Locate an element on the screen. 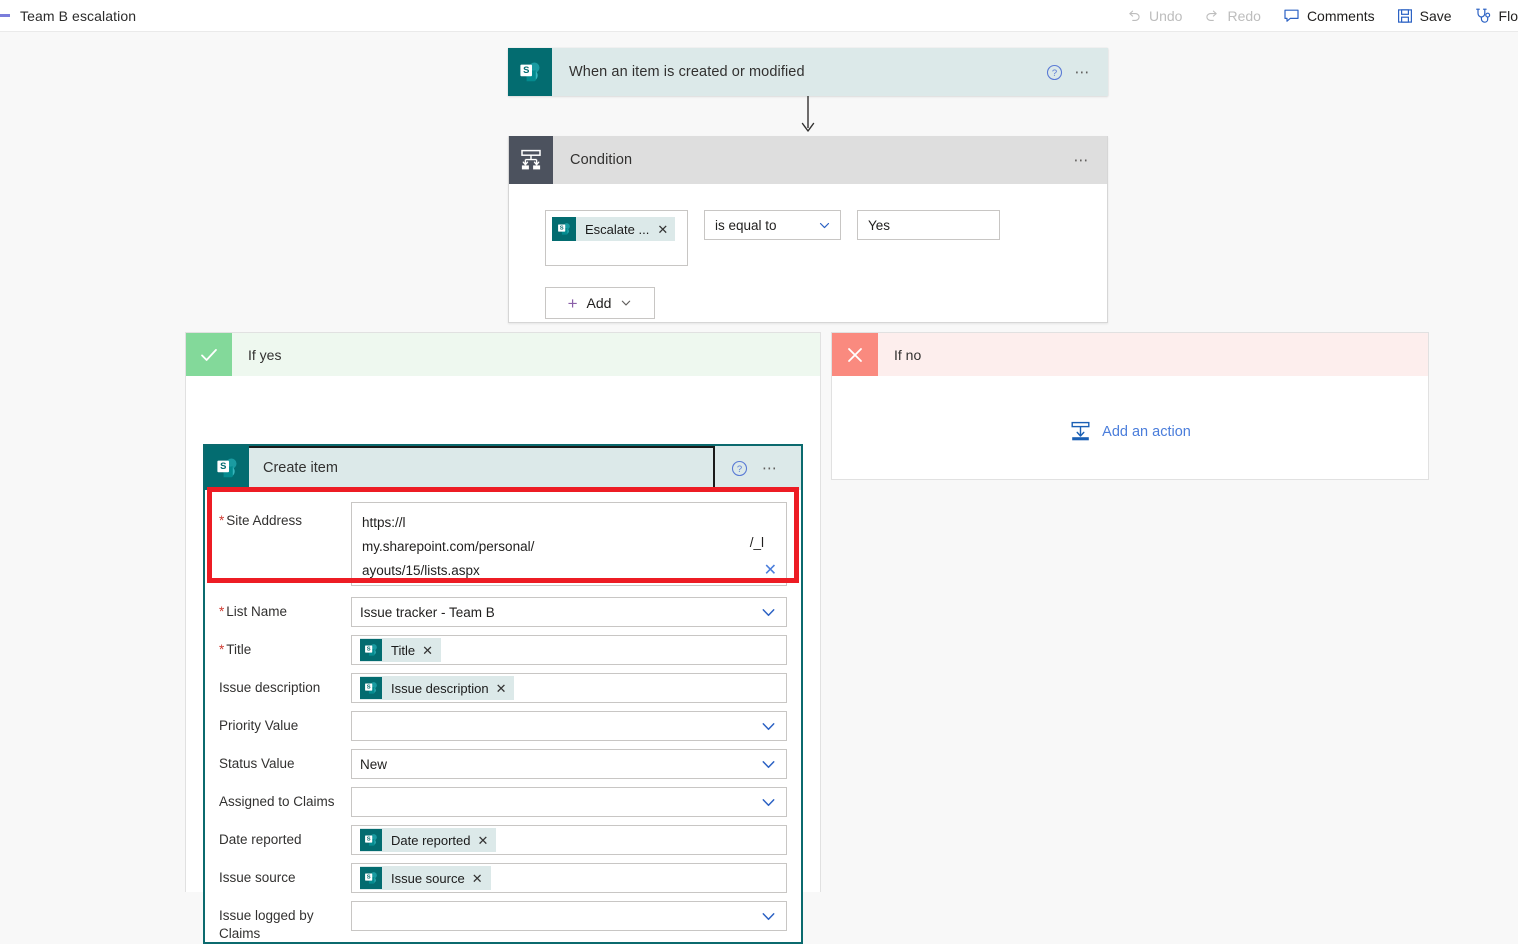 The height and width of the screenshot is (944, 1518). condition-operand-token: S Escalate ... ✕ is located at coordinates (614, 229).